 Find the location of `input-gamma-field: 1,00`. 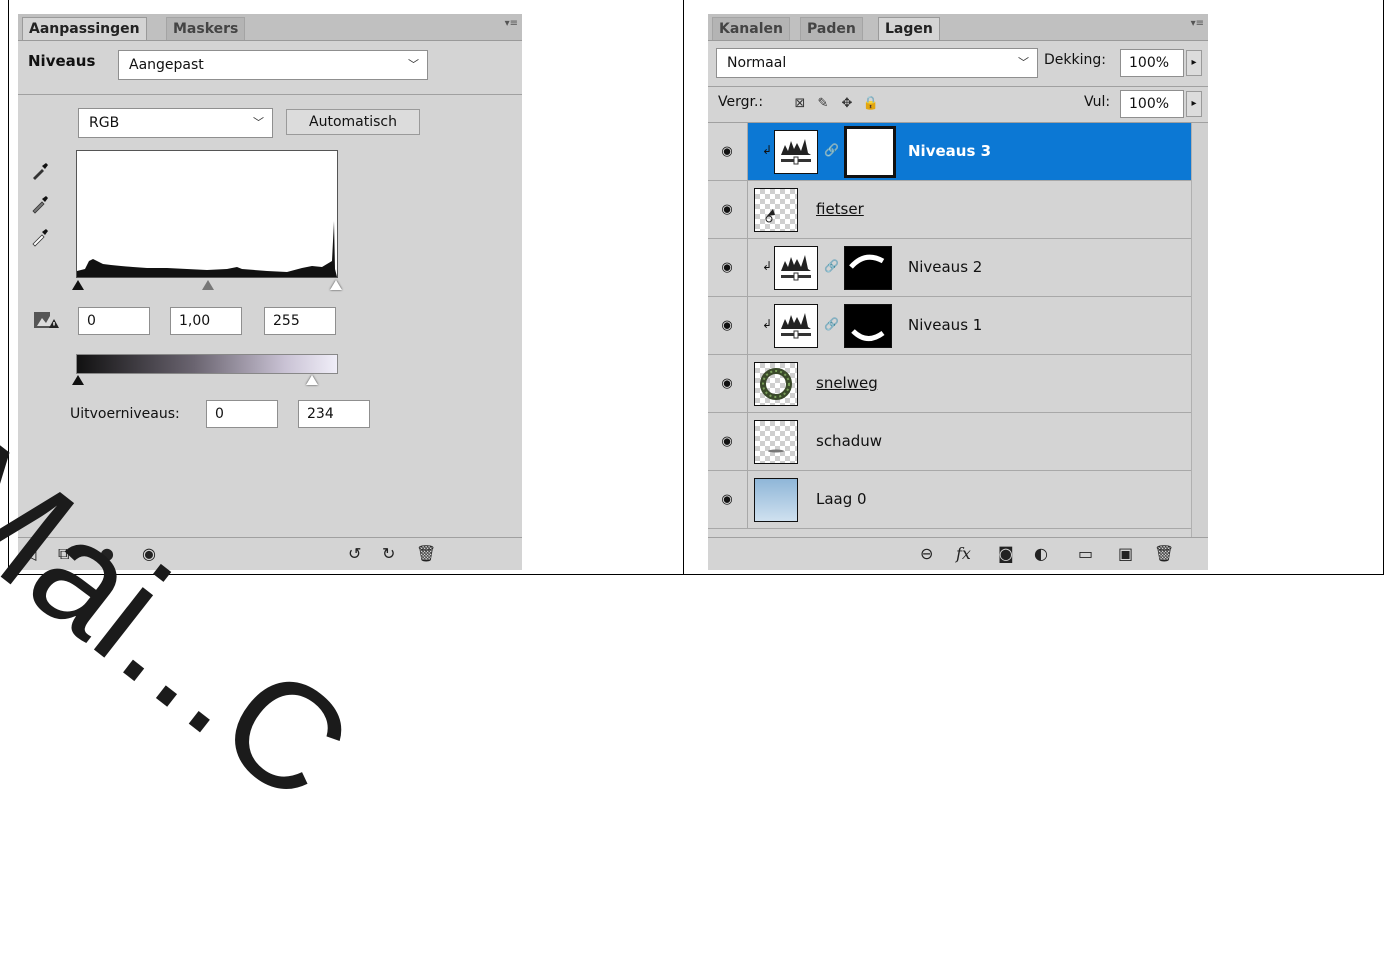

input-gamma-field: 1,00 is located at coordinates (206, 321).